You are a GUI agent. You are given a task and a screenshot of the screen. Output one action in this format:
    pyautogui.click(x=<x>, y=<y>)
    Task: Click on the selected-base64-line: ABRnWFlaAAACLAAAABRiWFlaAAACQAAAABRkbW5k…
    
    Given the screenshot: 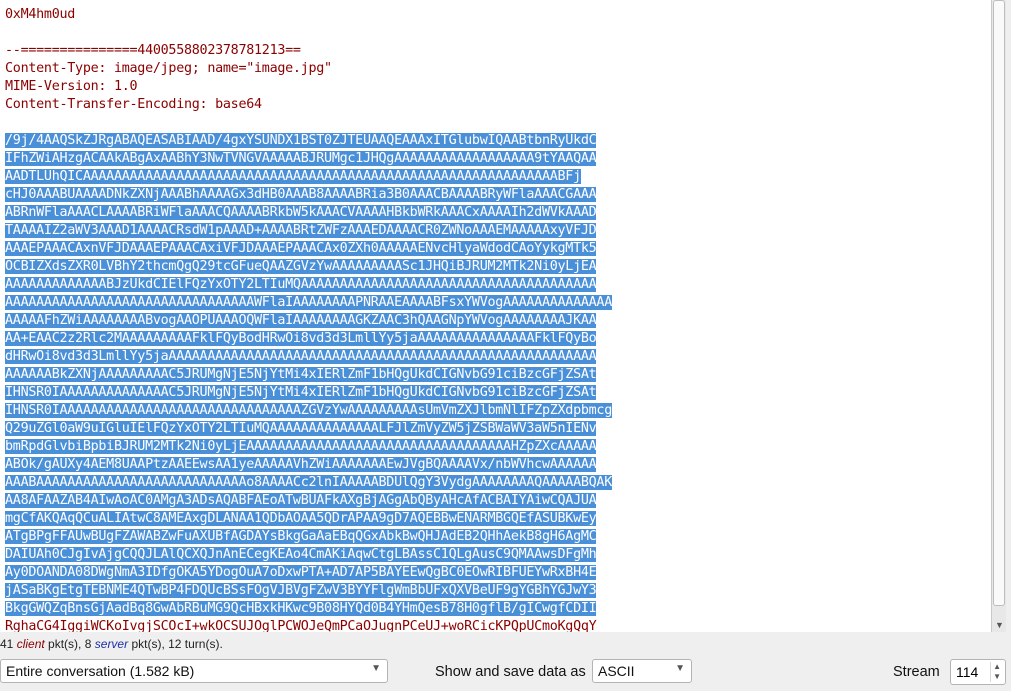 What is the action you would take?
    pyautogui.click(x=301, y=212)
    